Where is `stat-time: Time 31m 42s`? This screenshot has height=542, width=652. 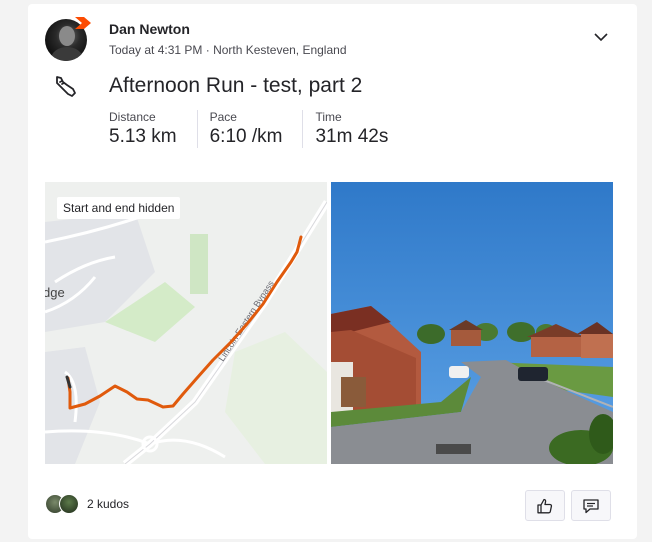
stat-time: Time 31m 42s is located at coordinates (361, 129).